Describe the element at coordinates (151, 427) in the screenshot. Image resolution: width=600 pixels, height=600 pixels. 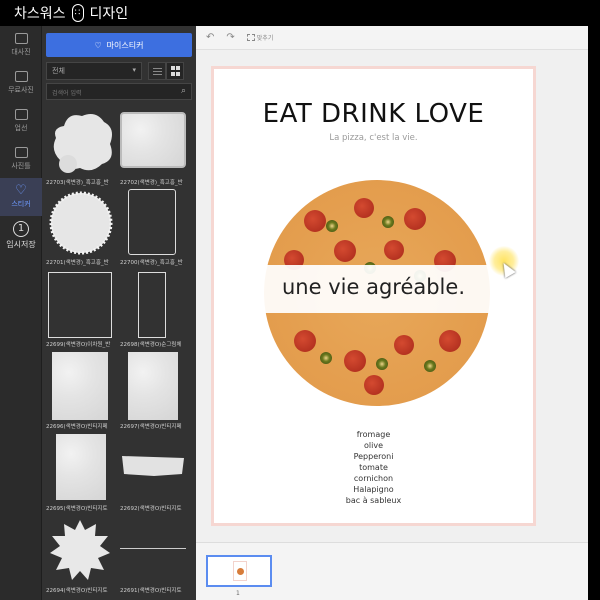
I see `sticker-label: 22697(색변경O)빈티지페` at that location.